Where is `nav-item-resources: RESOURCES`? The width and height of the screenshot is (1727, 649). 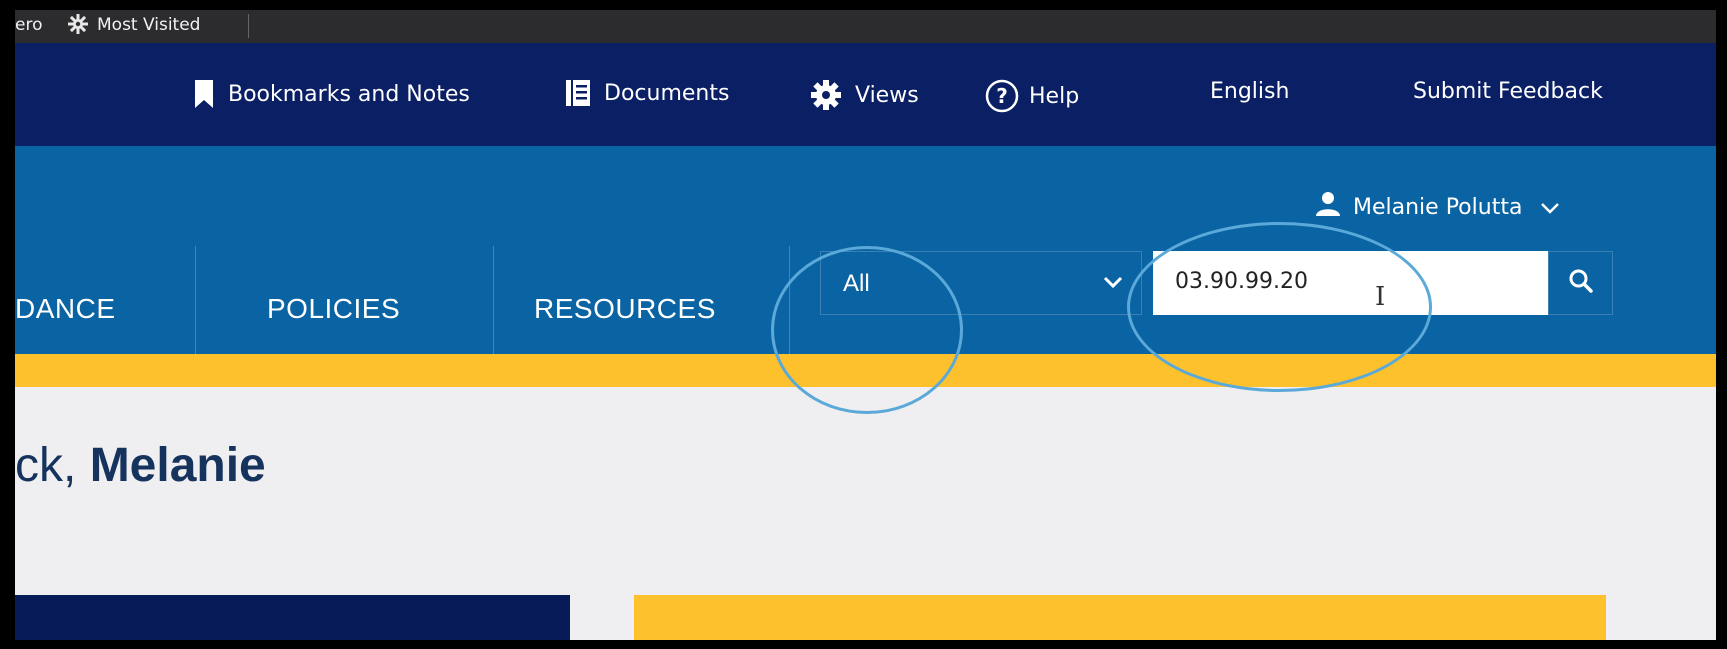
nav-item-resources: RESOURCES is located at coordinates (625, 309).